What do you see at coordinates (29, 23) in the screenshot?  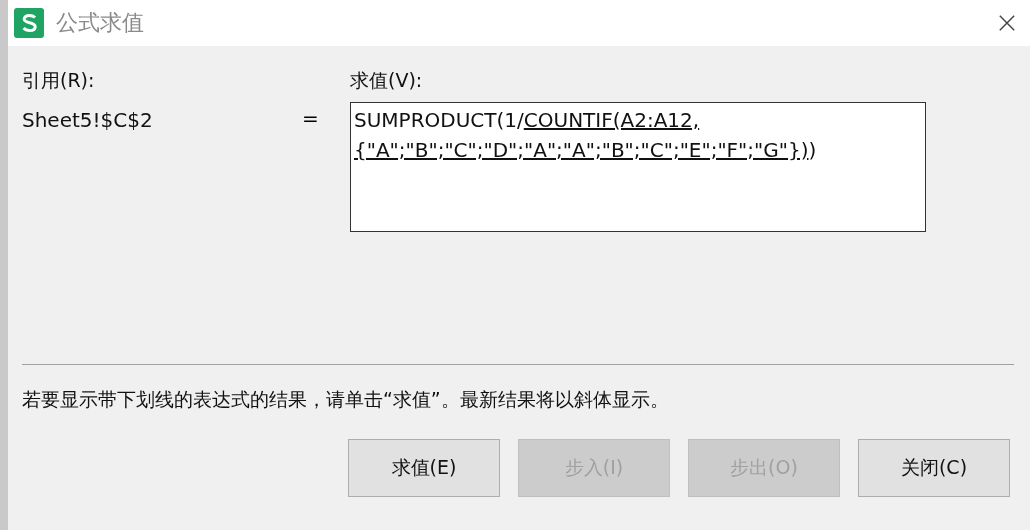 I see `app-logo-icon` at bounding box center [29, 23].